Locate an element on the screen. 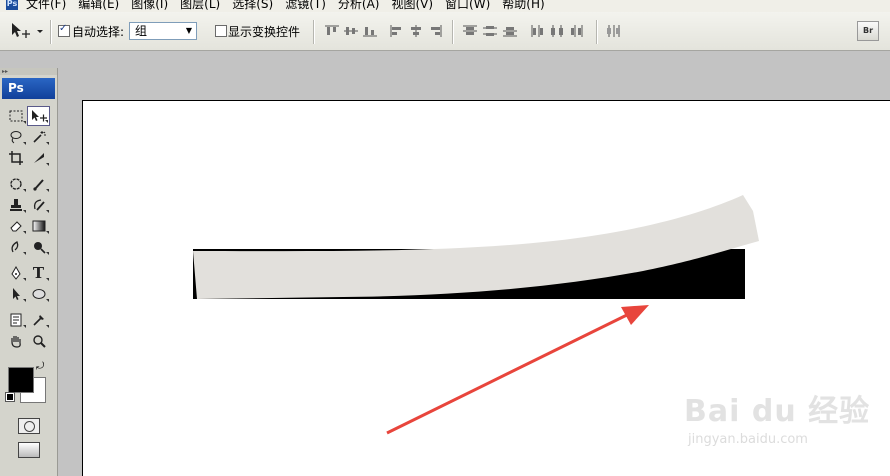  distribute-right-icon is located at coordinates (576, 31).